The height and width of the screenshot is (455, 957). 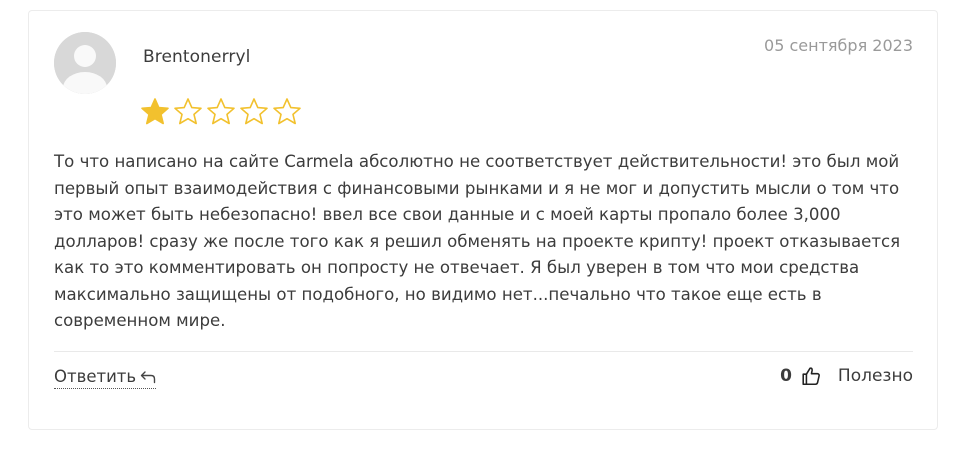 I want to click on reply-arrow-icon, so click(x=148, y=376).